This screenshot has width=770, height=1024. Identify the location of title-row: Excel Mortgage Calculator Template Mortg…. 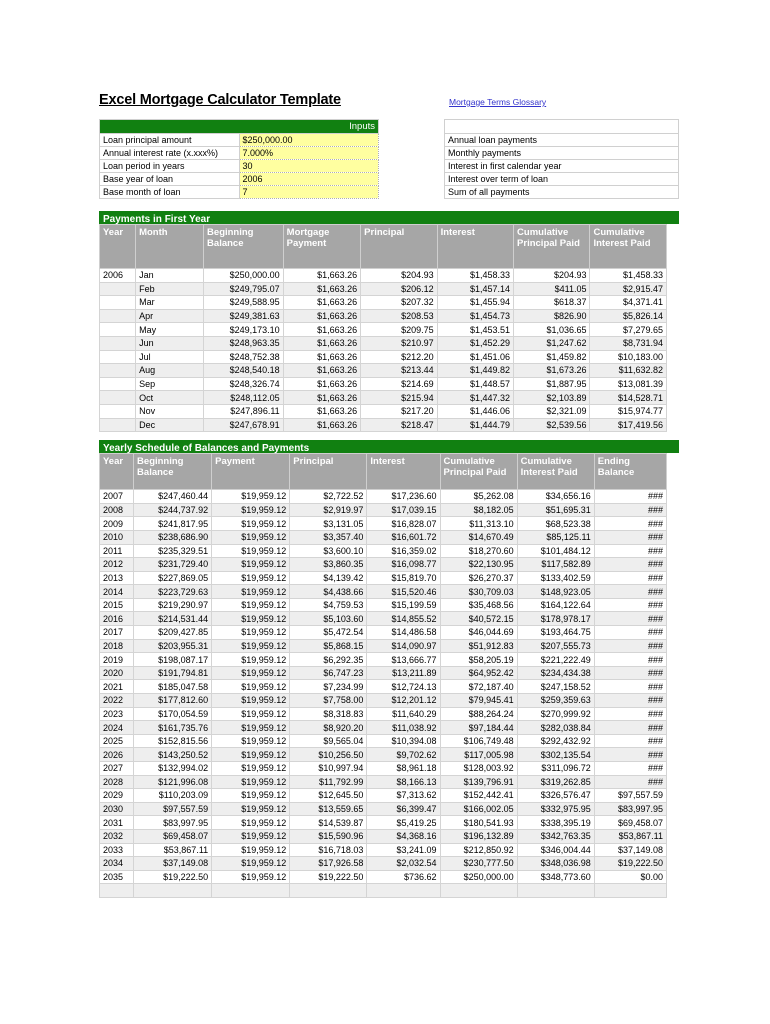
(389, 104).